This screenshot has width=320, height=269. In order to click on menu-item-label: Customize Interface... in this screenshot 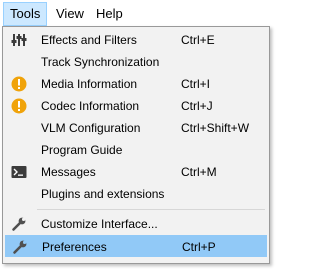, I will do `click(99, 224)`.